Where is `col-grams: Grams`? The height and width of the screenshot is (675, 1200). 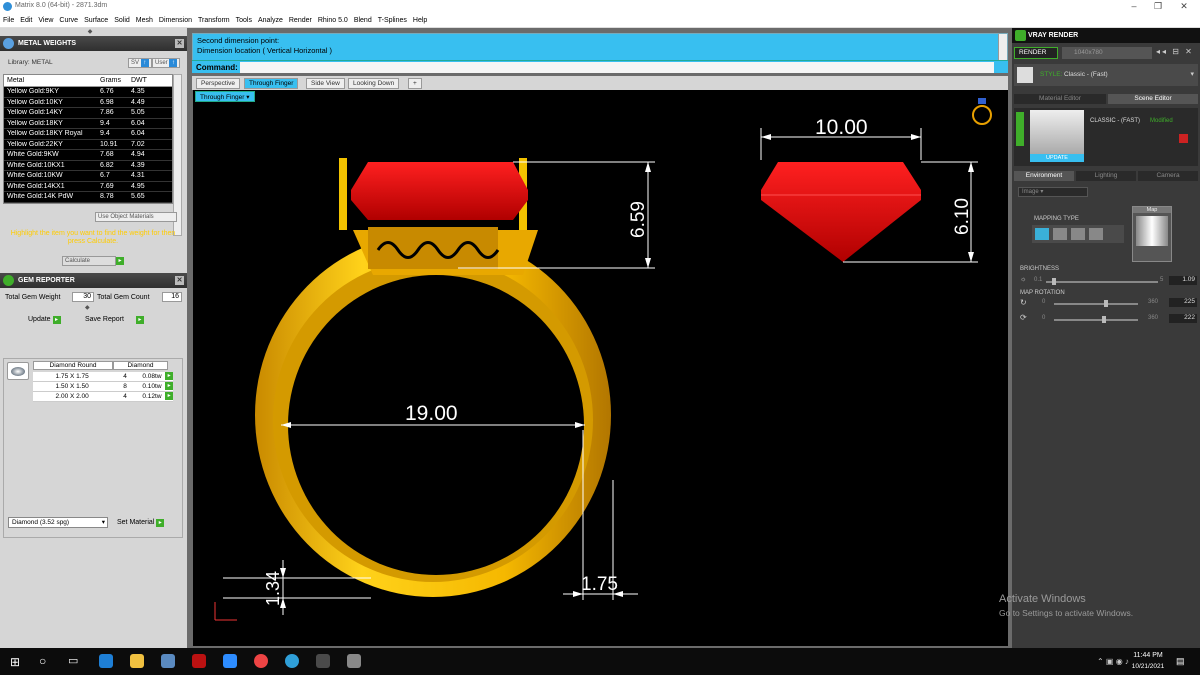
col-grams: Grams is located at coordinates (113, 80).